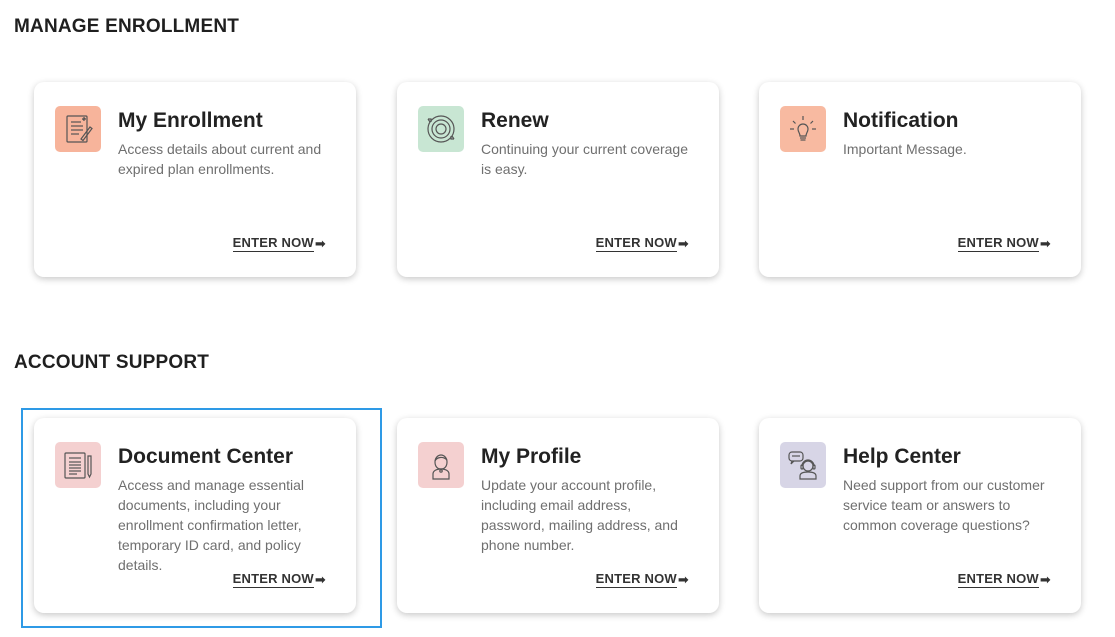 This screenshot has height=637, width=1115. What do you see at coordinates (190, 120) in the screenshot?
I see `card-title: My Enrollment` at bounding box center [190, 120].